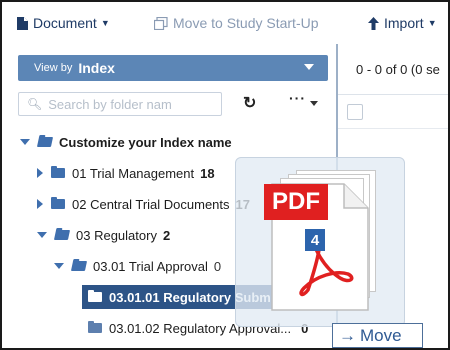 The image size is (450, 350). I want to click on tree-item-trial-management: 01 Trial Management 18, so click(126, 173).